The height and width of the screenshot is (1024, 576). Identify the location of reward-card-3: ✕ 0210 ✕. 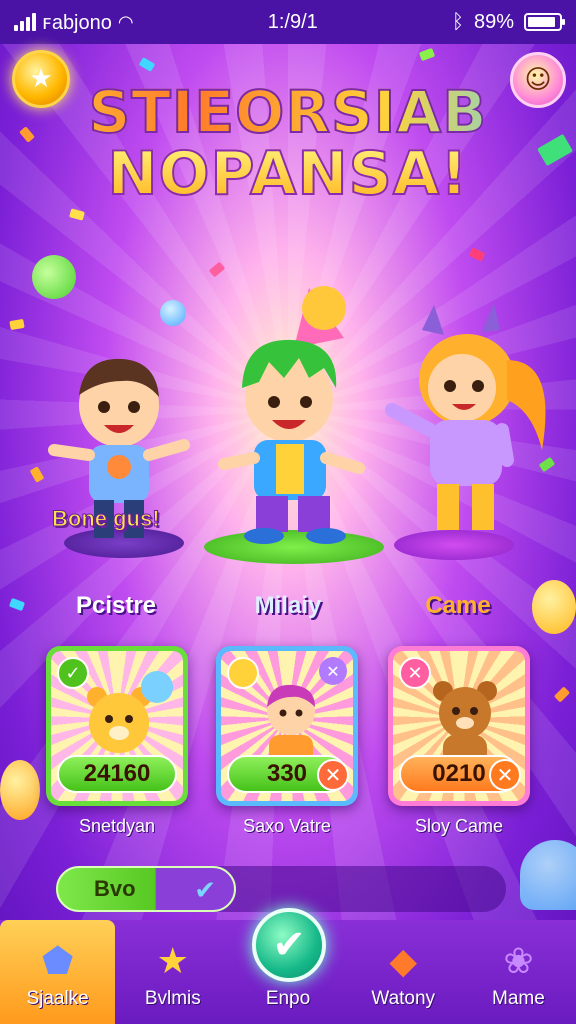
(459, 726).